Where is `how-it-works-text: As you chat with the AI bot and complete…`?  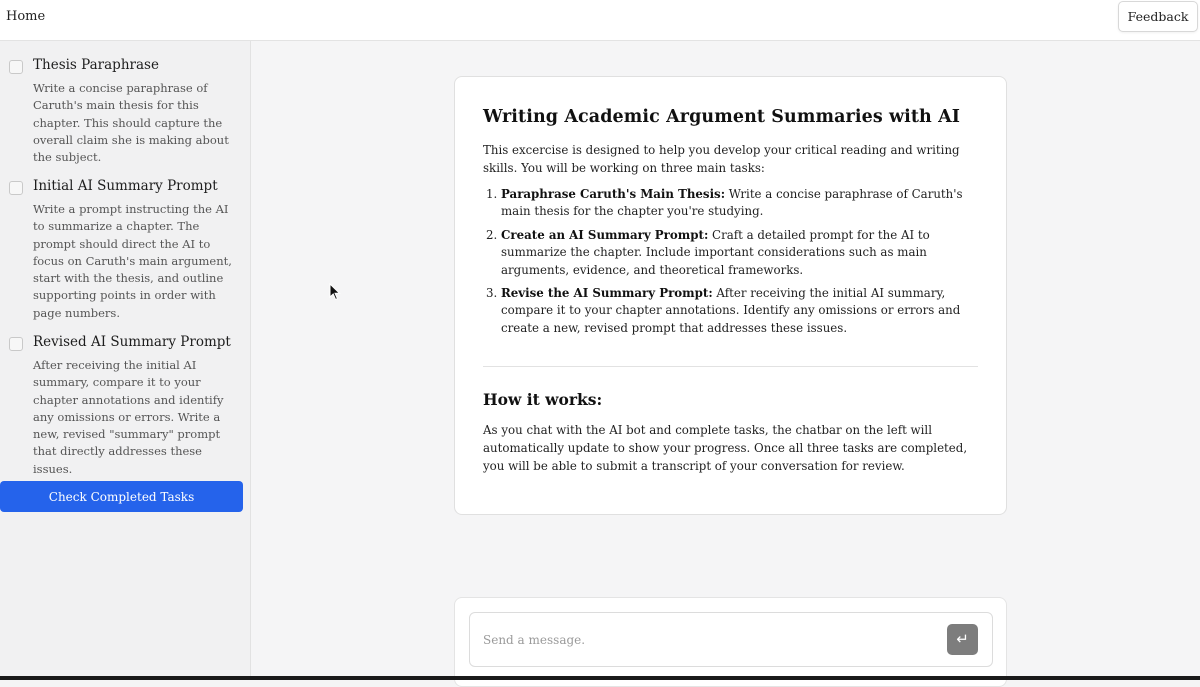 how-it-works-text: As you chat with the AI bot and complete… is located at coordinates (725, 448).